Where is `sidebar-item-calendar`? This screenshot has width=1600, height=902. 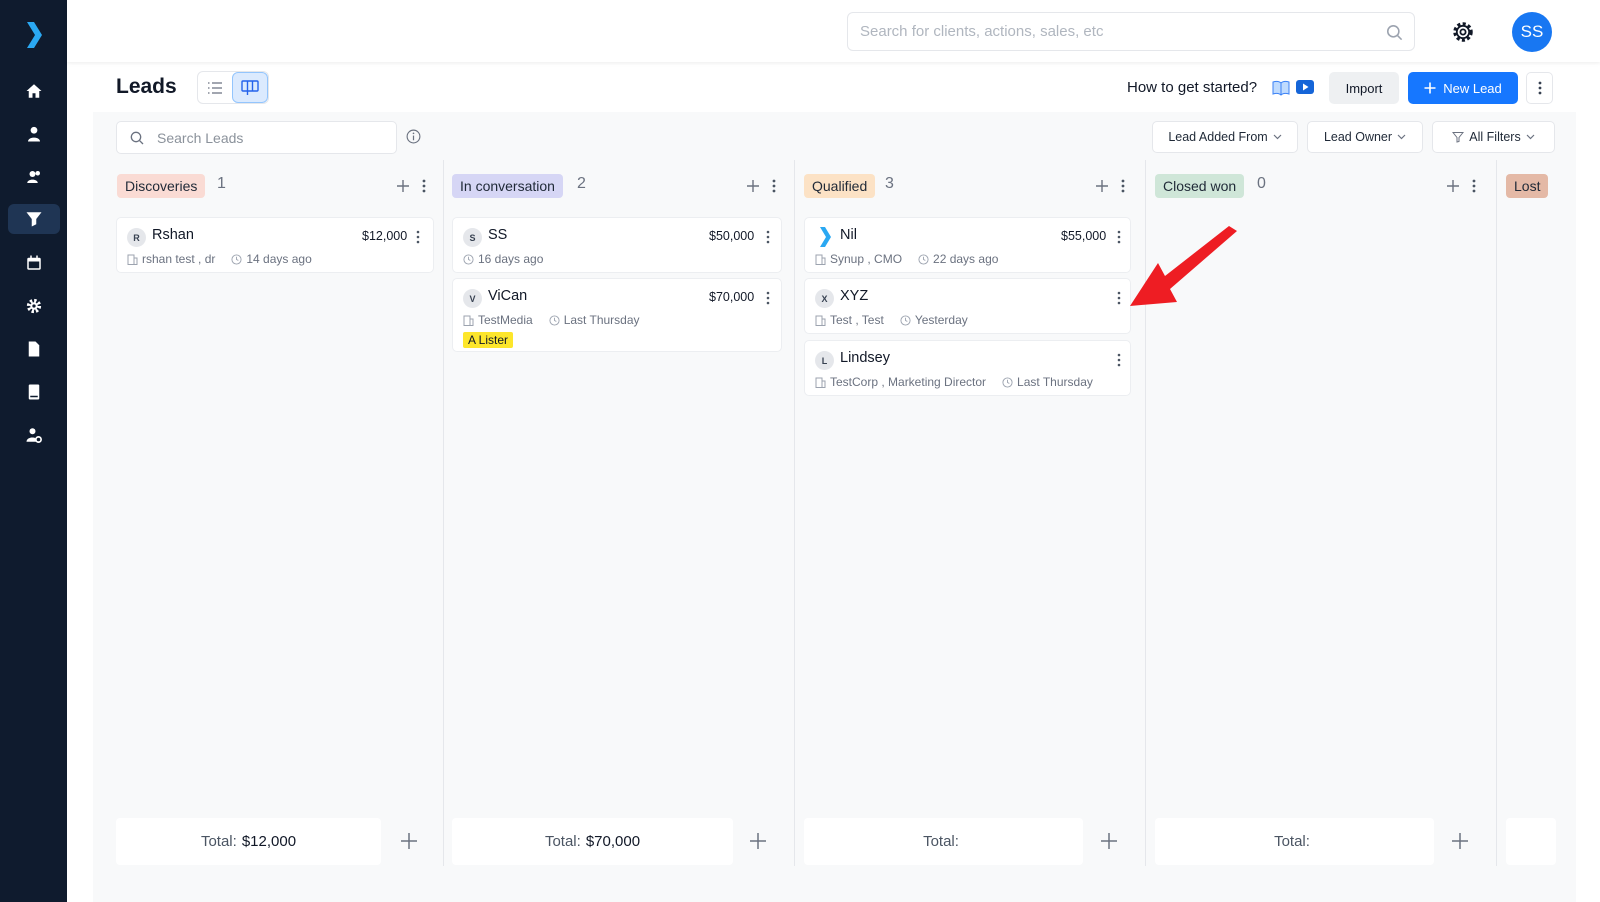
sidebar-item-calendar is located at coordinates (34, 263).